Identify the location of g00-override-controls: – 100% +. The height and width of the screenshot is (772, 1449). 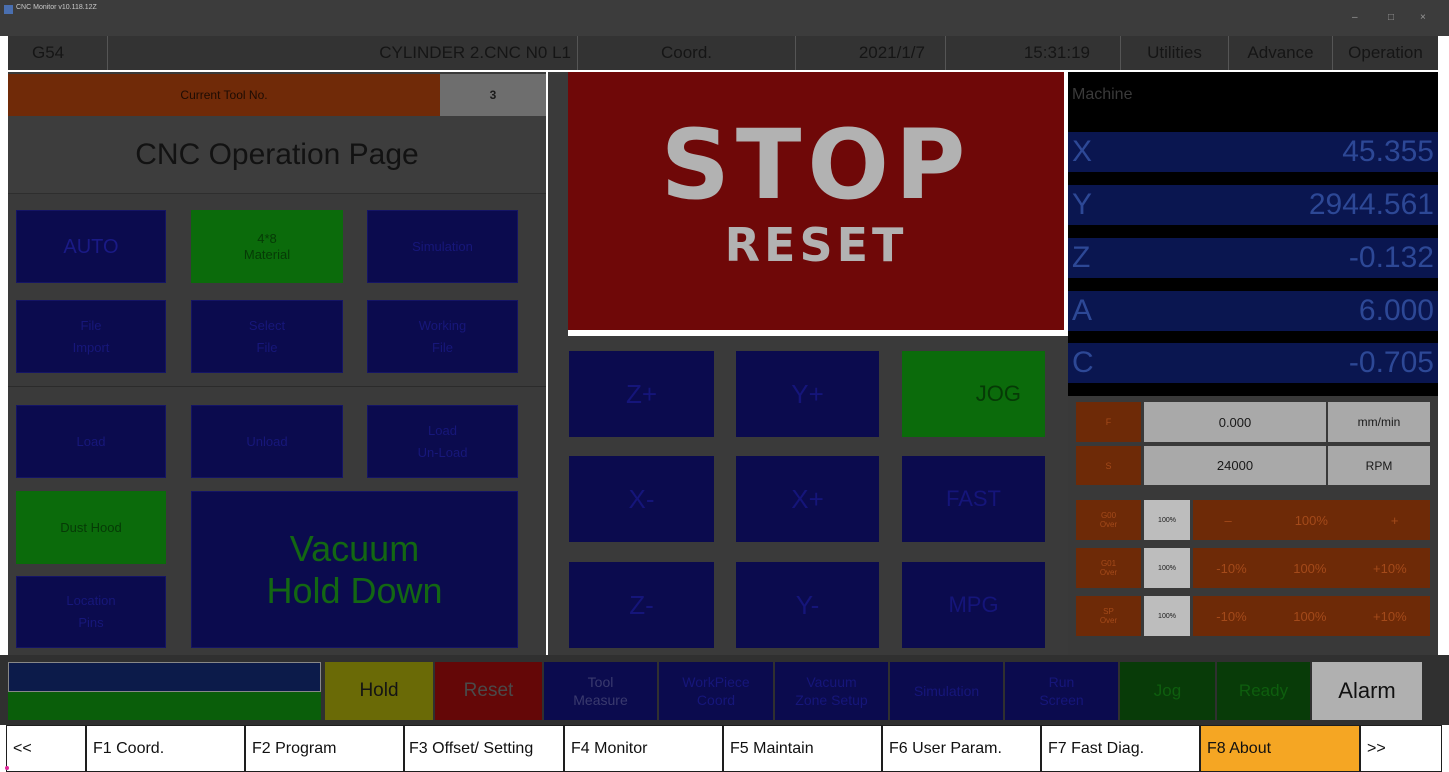
(1311, 520).